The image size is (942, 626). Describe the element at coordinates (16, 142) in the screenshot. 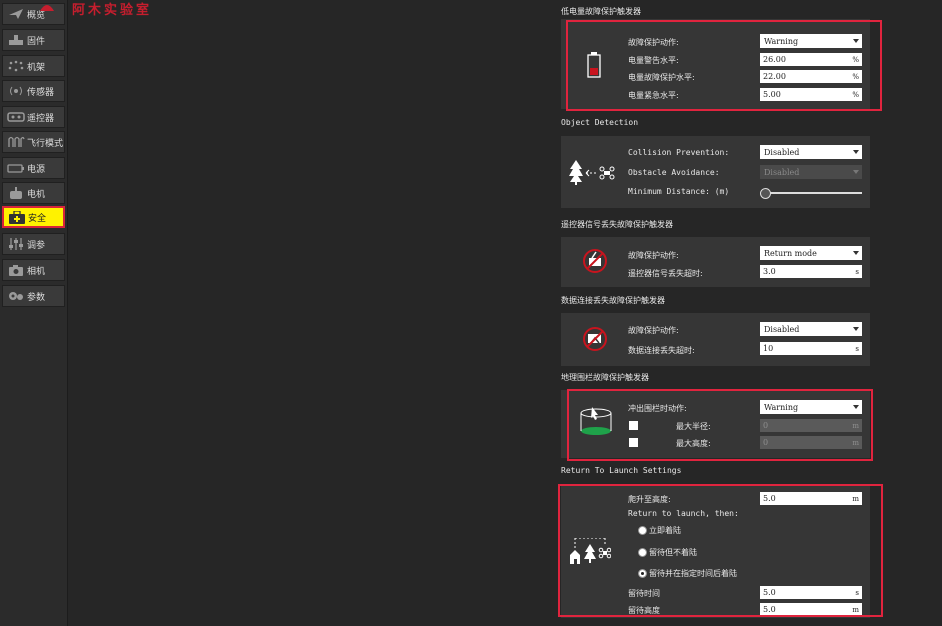

I see `flight-modes-icon` at that location.